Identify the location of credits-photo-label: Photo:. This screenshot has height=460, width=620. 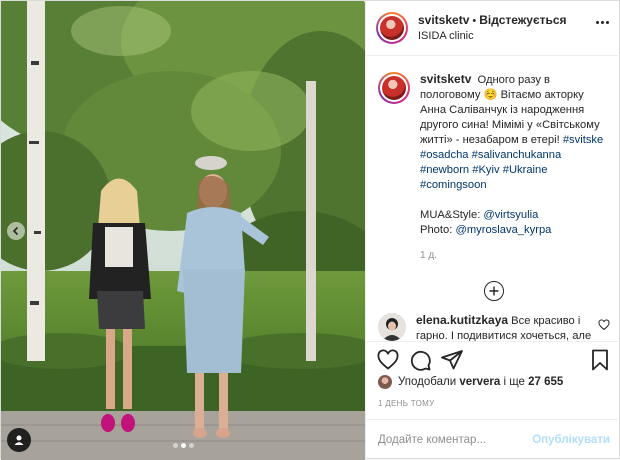
(436, 230).